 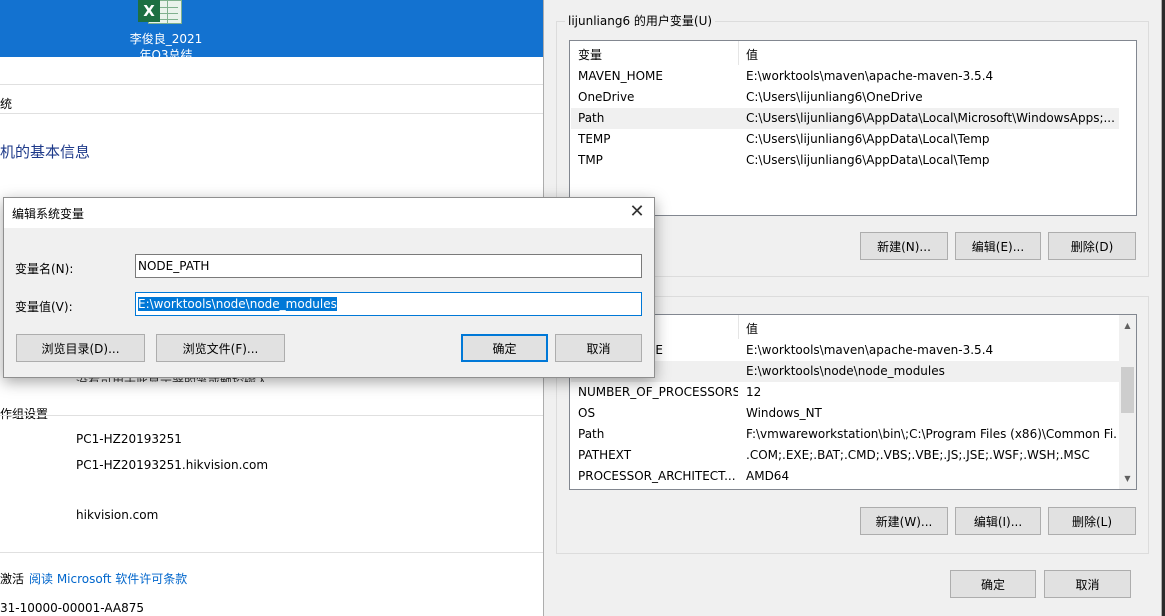 What do you see at coordinates (117, 515) in the screenshot?
I see `domain-value: hikvision.com` at bounding box center [117, 515].